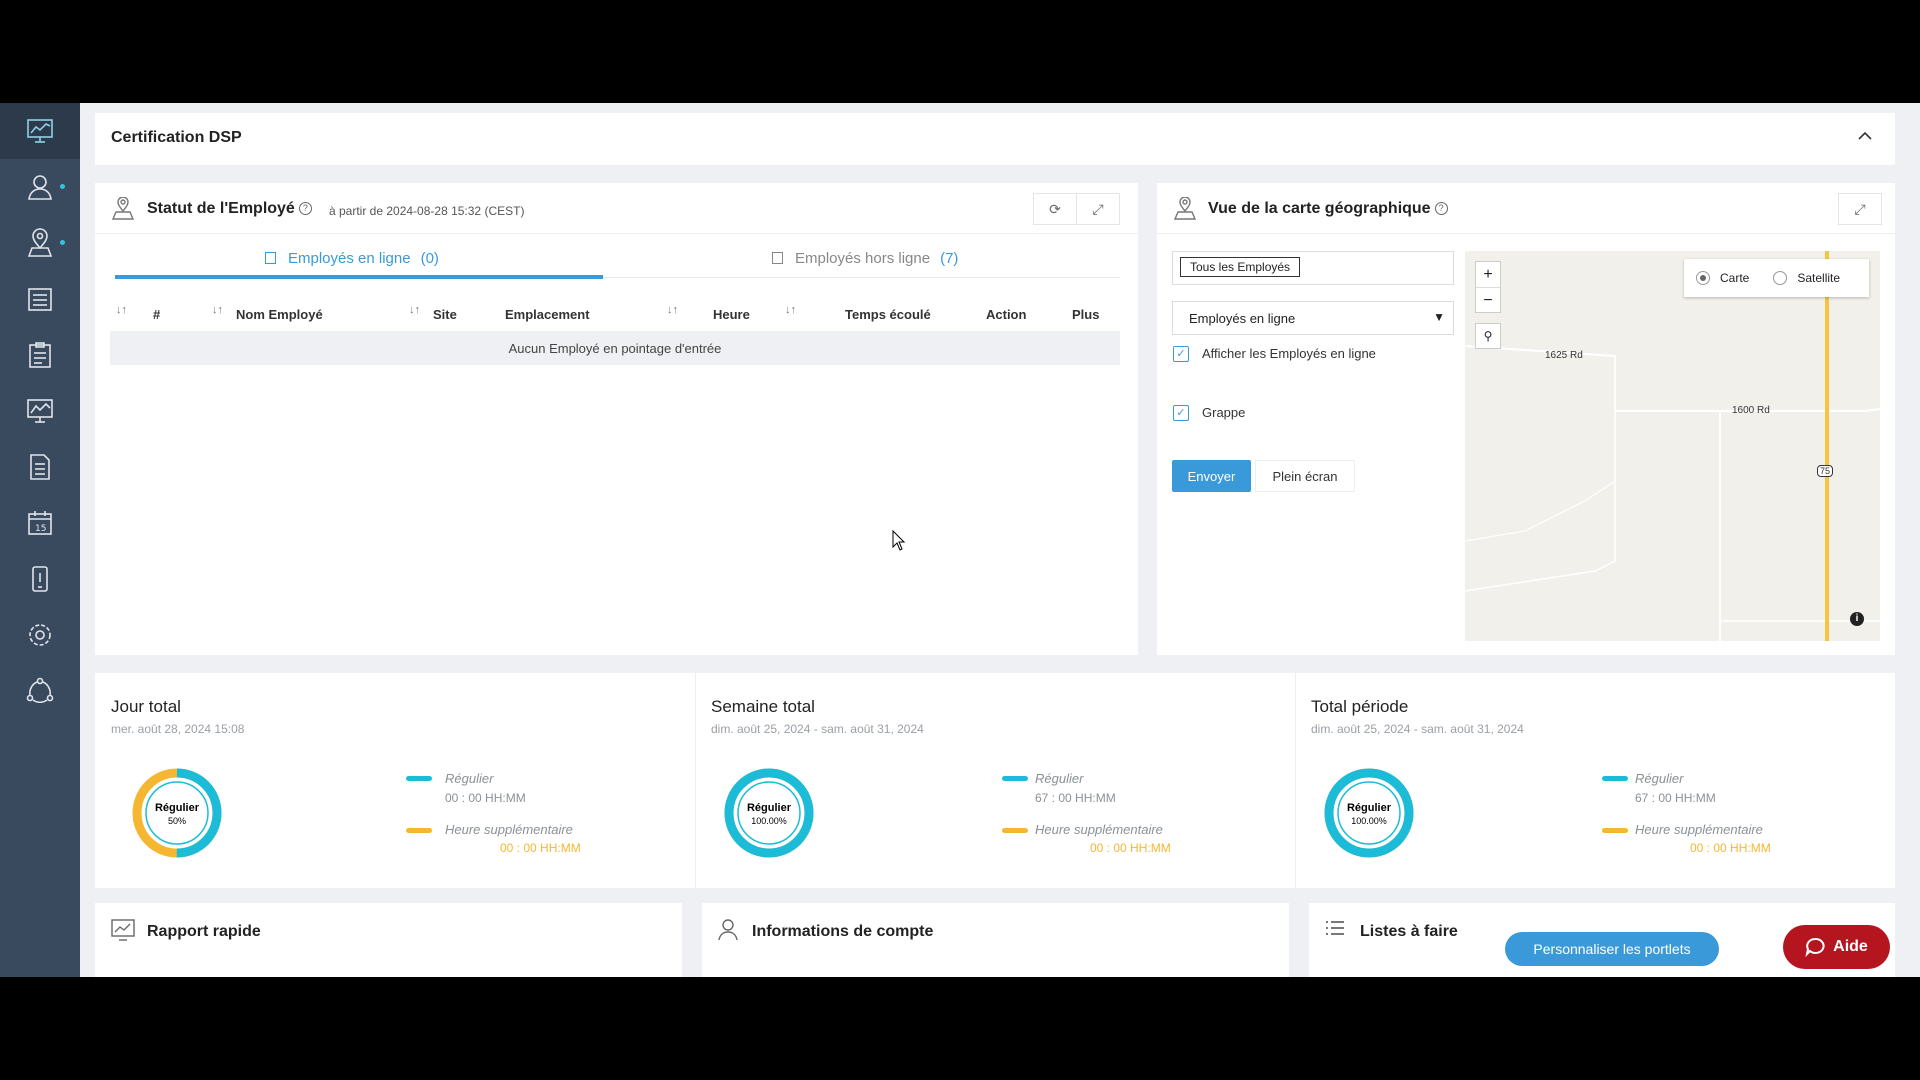 The width and height of the screenshot is (1920, 1080). Describe the element at coordinates (1328, 209) in the screenshot. I see `map-view-title: Vue de la carte géographique?` at that location.